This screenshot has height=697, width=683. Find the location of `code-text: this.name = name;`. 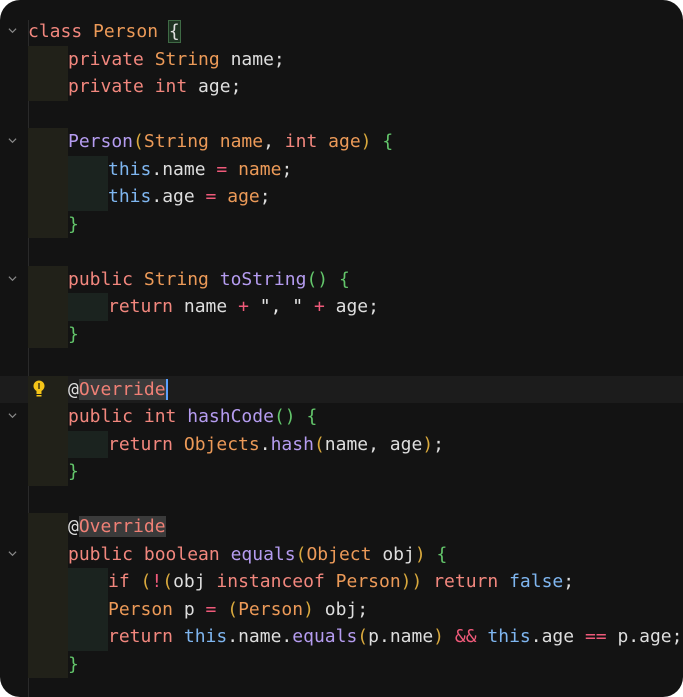

code-text: this.name = name; is located at coordinates (200, 170).